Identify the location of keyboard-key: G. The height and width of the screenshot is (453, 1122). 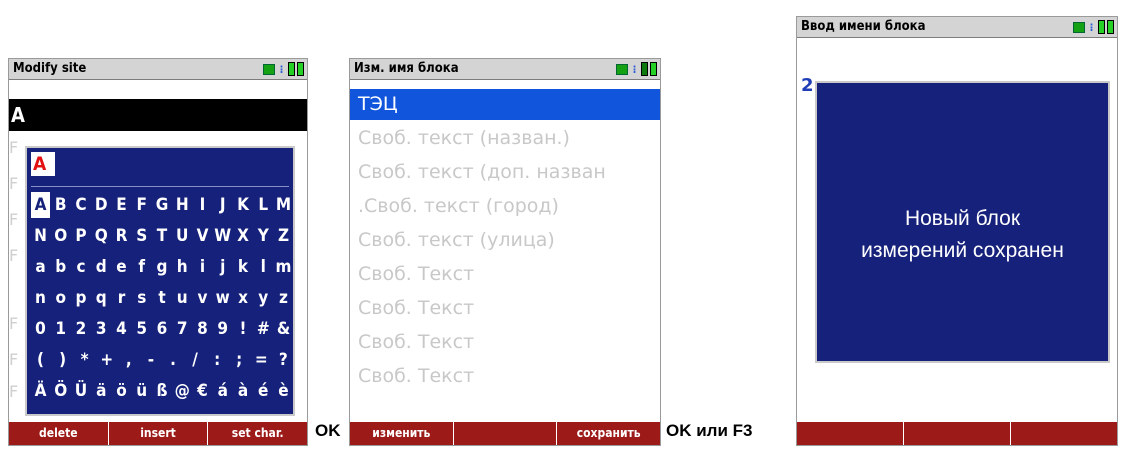
(162, 205).